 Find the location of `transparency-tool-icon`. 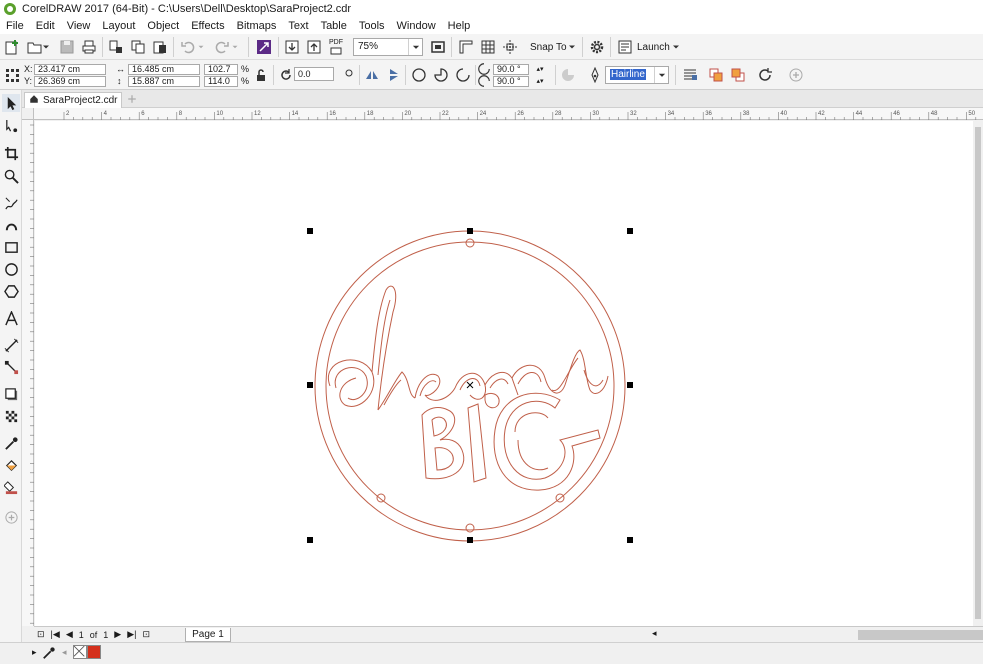

transparency-tool-icon is located at coordinates (11, 416).